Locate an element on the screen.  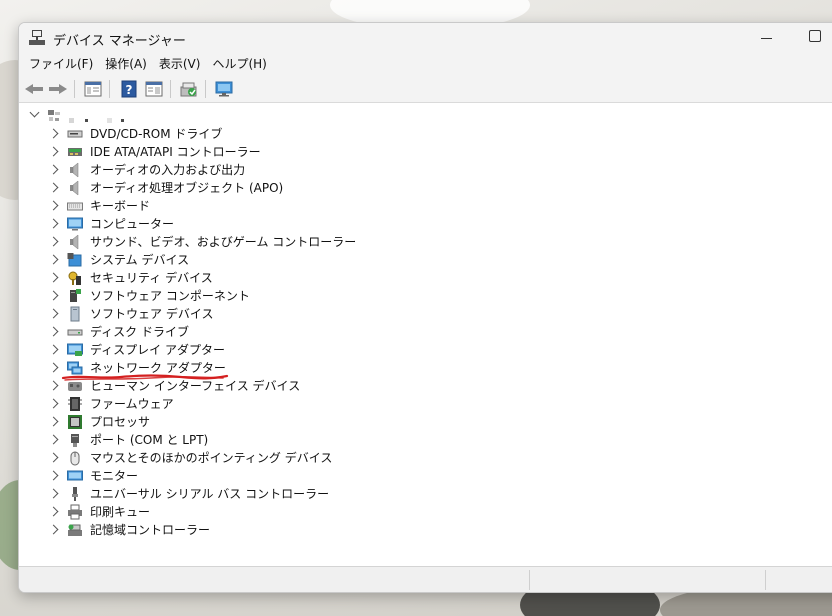
update-driver-icon is located at coordinates (188, 89).